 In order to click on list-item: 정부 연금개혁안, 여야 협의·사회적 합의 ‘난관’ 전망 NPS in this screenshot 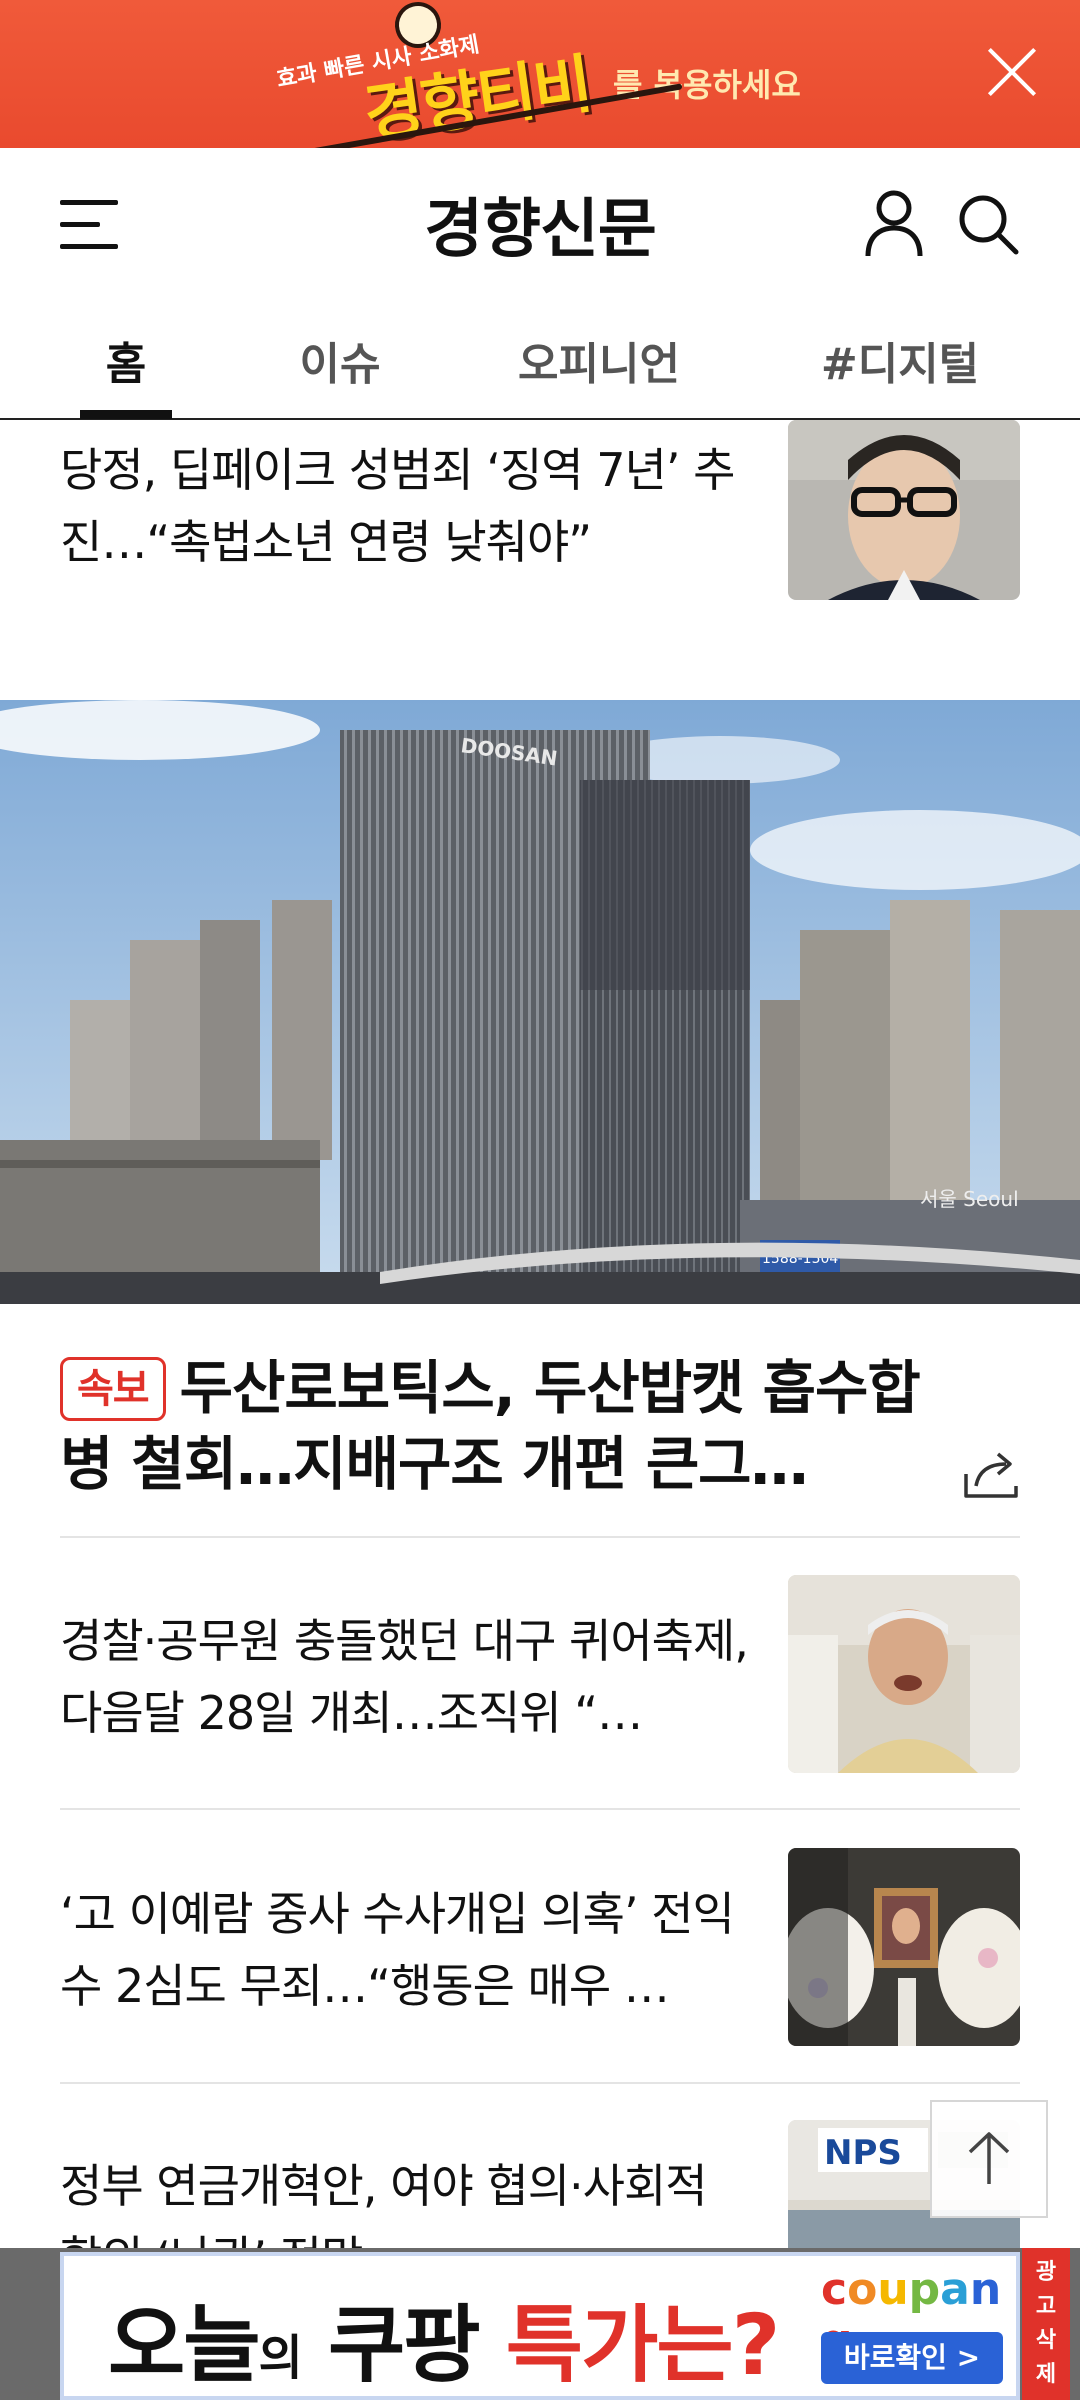, I will do `click(540, 2184)`.